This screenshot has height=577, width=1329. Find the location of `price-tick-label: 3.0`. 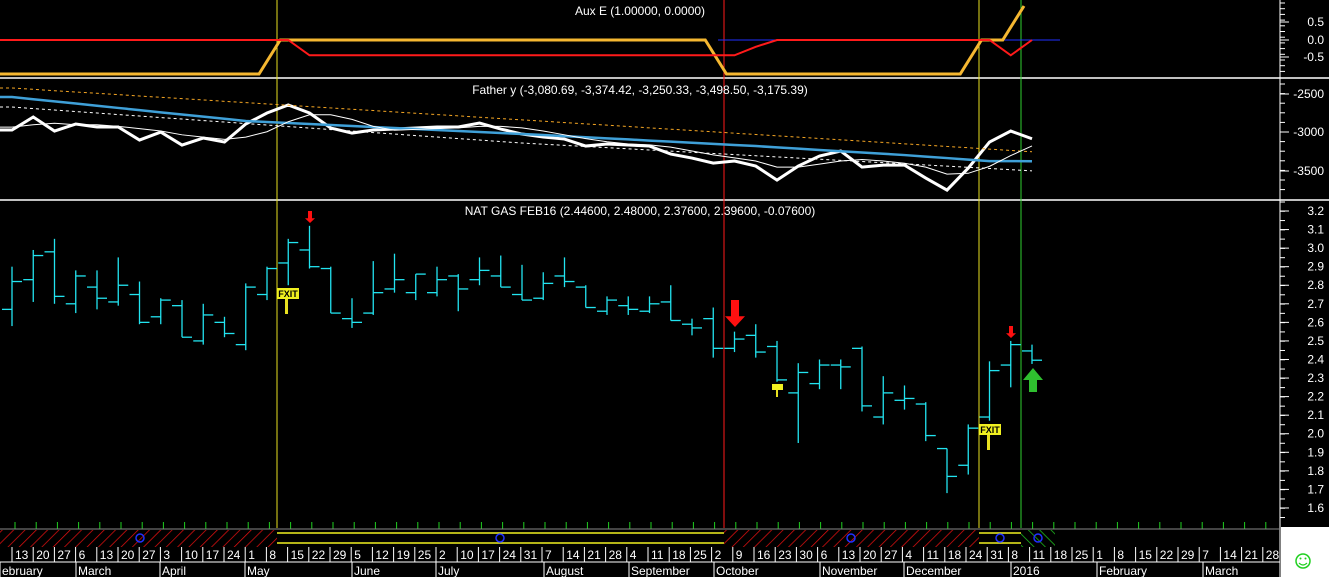

price-tick-label: 3.0 is located at coordinates (1315, 248).